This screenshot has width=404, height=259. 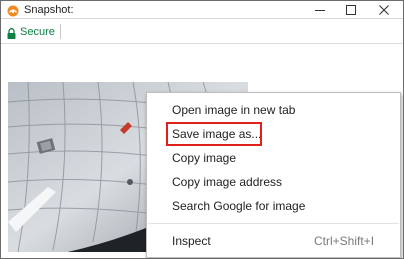 I want to click on close-icon, so click(x=384, y=9).